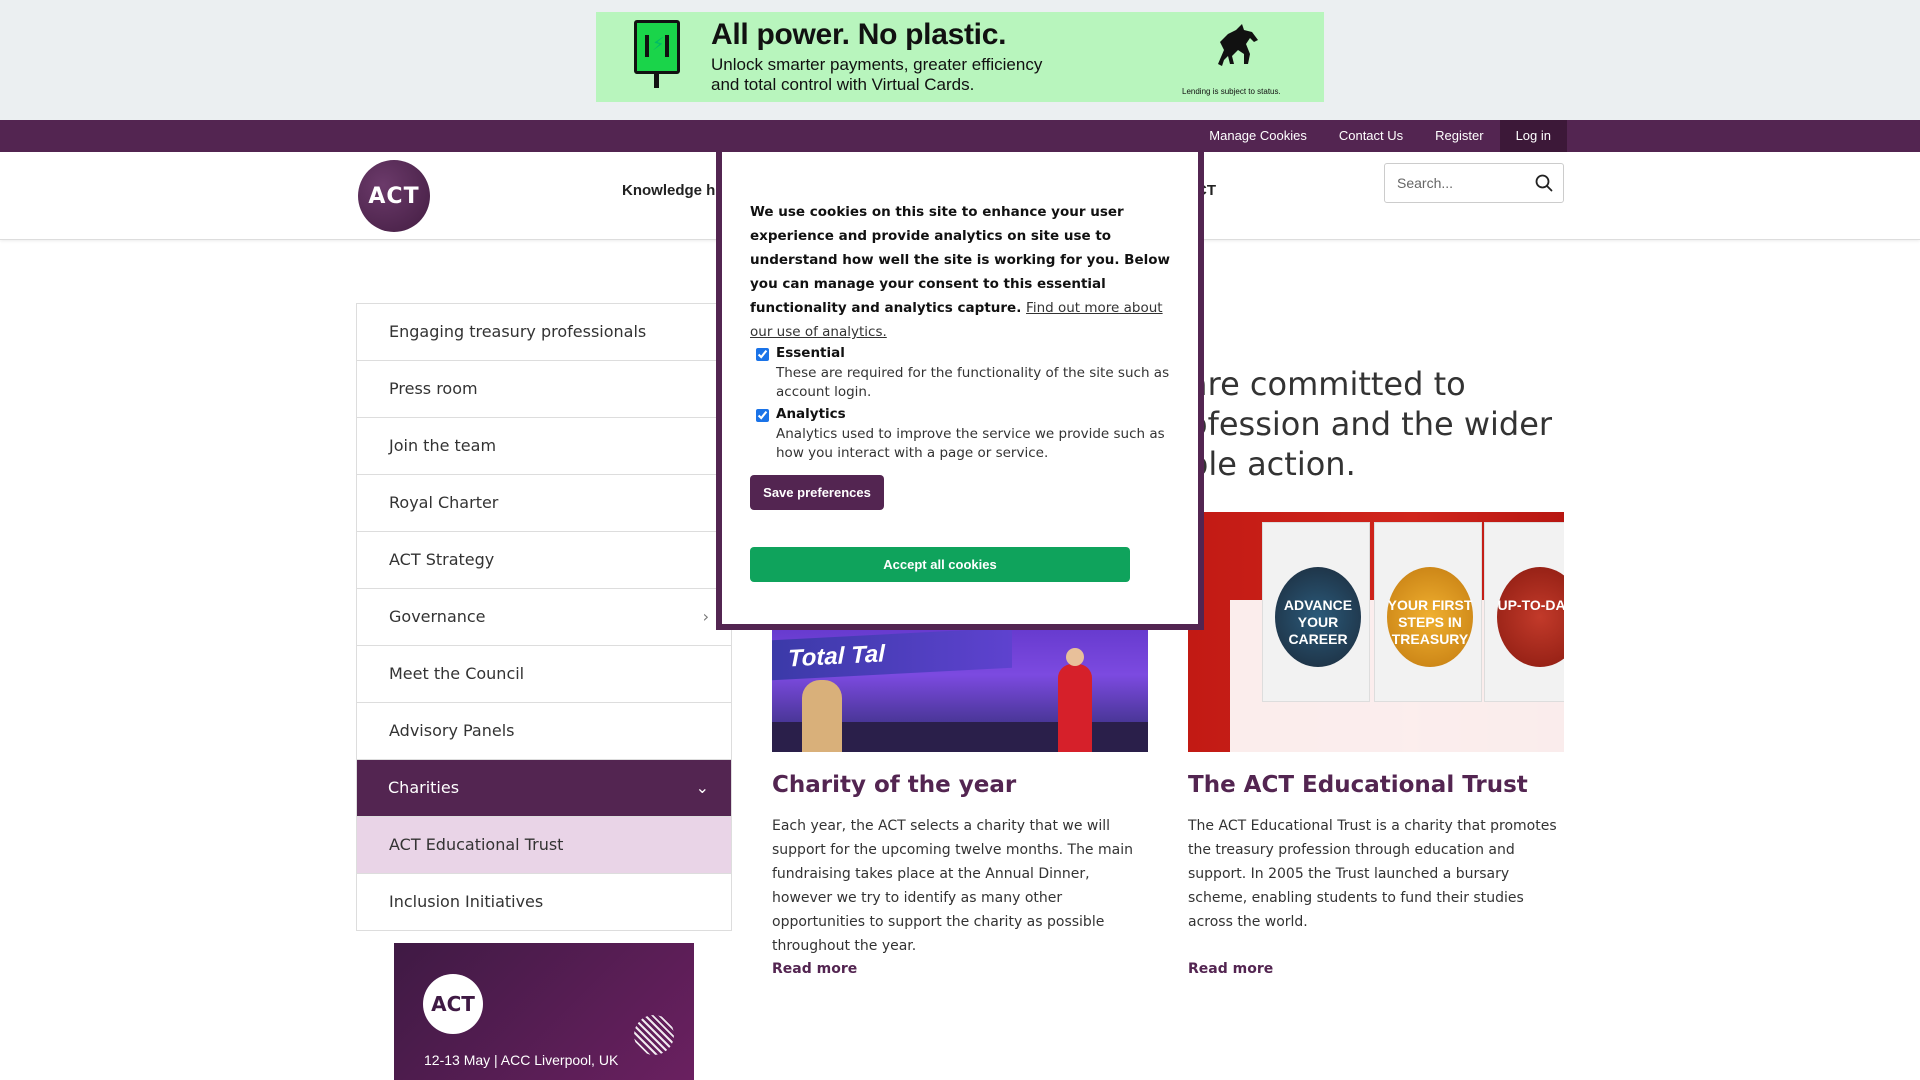  I want to click on essential-title: Essential, so click(810, 353).